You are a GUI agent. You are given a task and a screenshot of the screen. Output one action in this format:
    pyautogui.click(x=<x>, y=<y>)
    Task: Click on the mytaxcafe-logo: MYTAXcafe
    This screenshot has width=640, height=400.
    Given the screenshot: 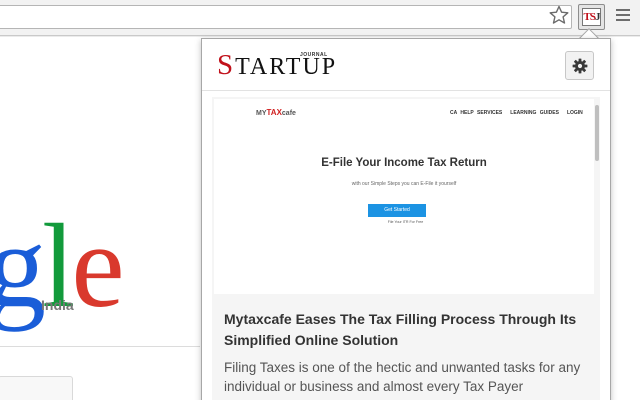 What is the action you would take?
    pyautogui.click(x=276, y=112)
    